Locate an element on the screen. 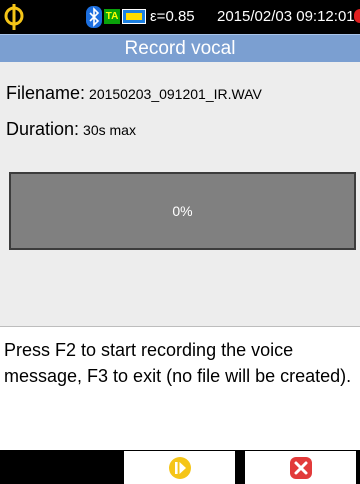 The width and height of the screenshot is (360, 484). chauvin-arnoux-logo-icon is located at coordinates (14, 17).